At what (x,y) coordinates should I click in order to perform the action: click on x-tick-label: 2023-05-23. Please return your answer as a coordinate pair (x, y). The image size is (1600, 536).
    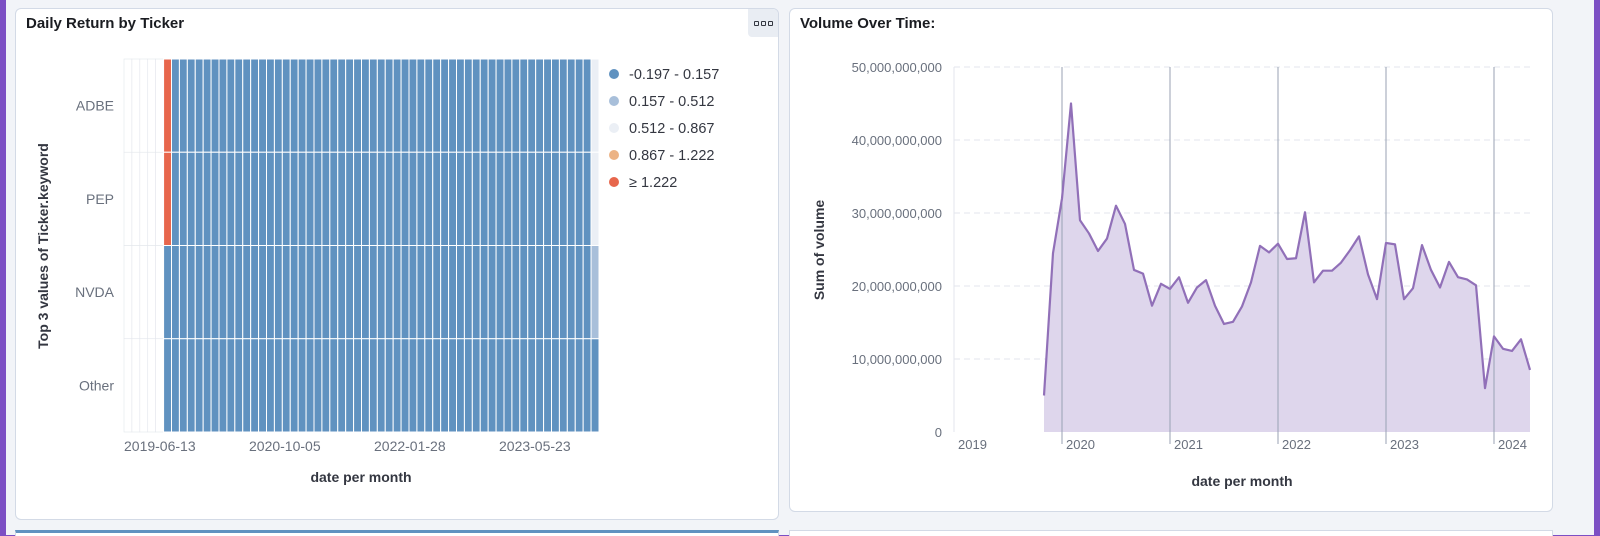
    Looking at the image, I should click on (535, 446).